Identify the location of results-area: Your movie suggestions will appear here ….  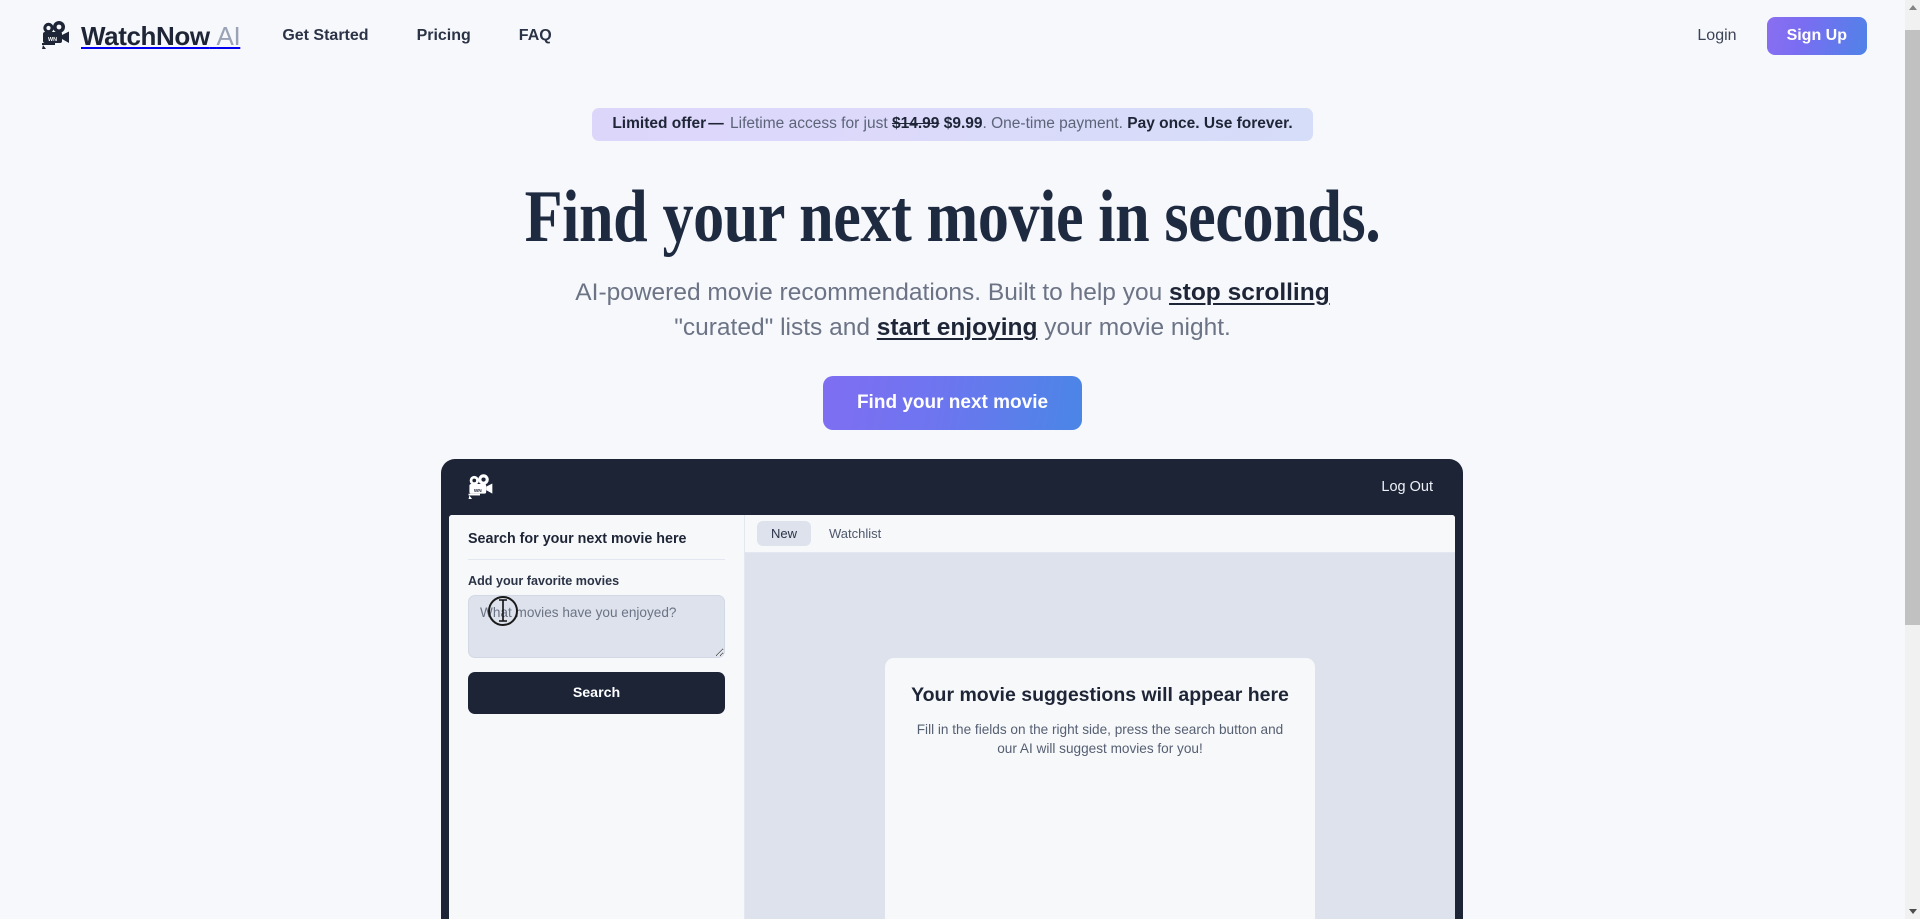
(1100, 736).